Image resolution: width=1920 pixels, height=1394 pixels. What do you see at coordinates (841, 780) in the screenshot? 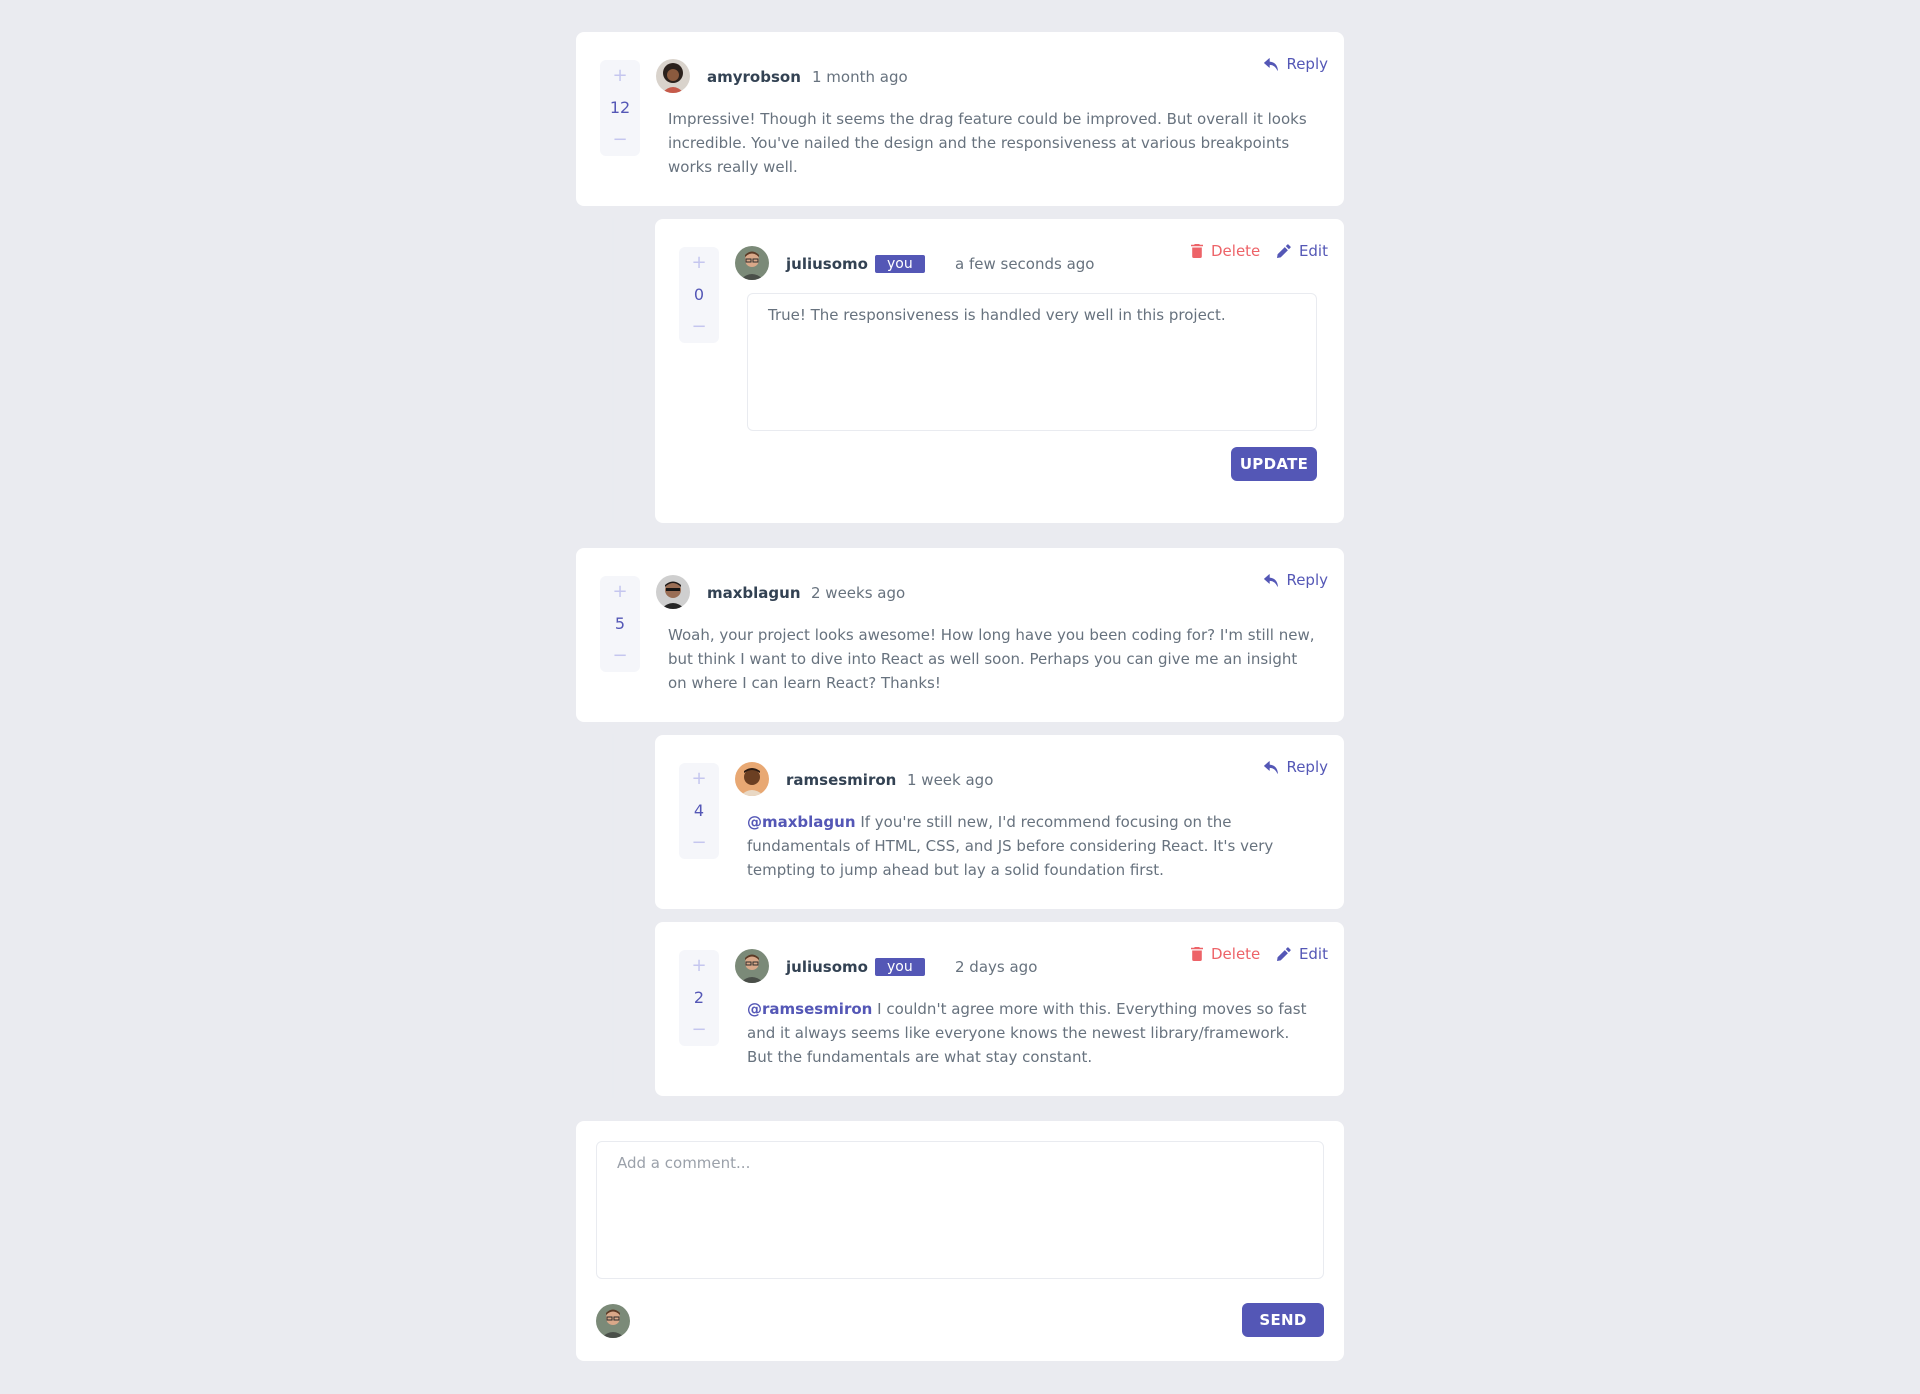
I see `username: ramsesmiron` at bounding box center [841, 780].